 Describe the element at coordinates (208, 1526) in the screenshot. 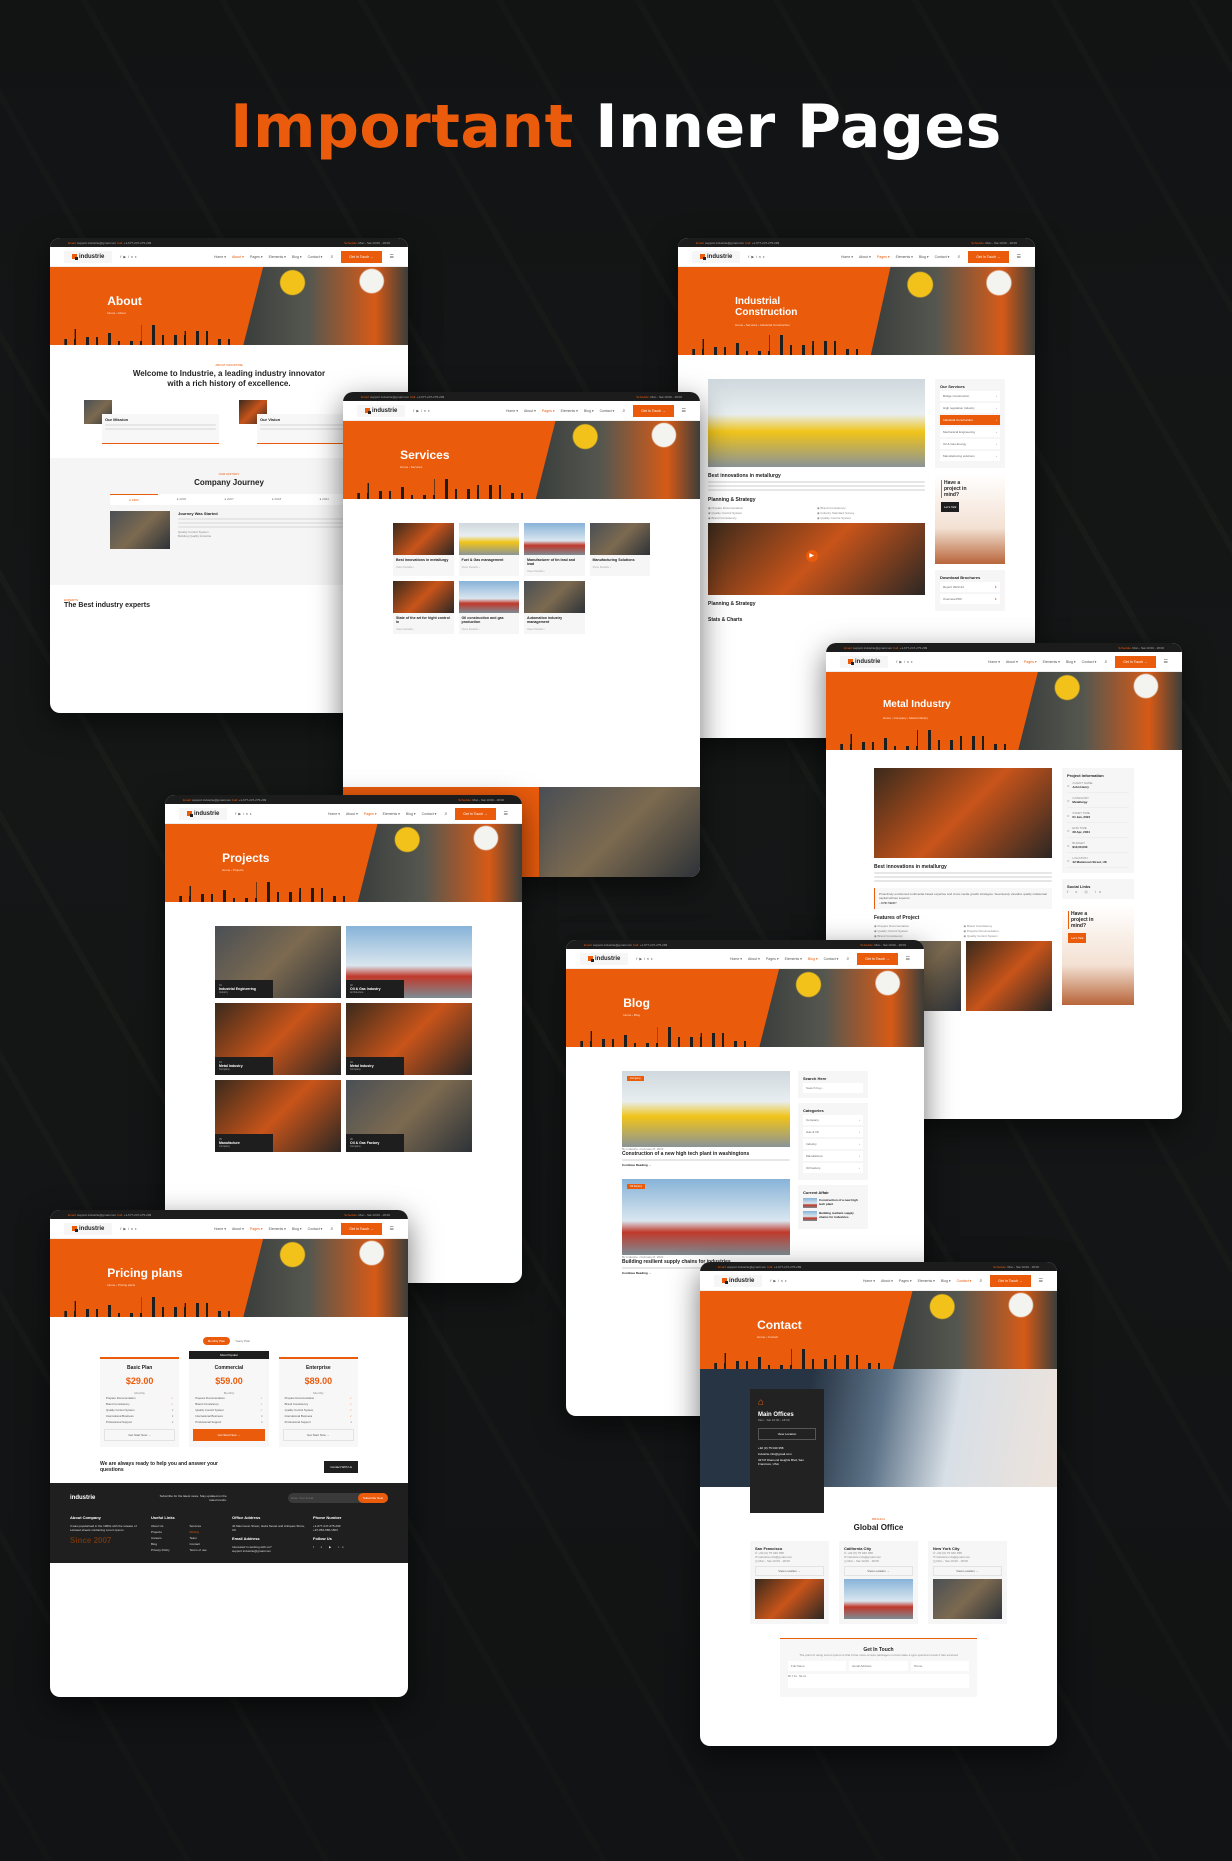

I see `footer-link: Services` at that location.